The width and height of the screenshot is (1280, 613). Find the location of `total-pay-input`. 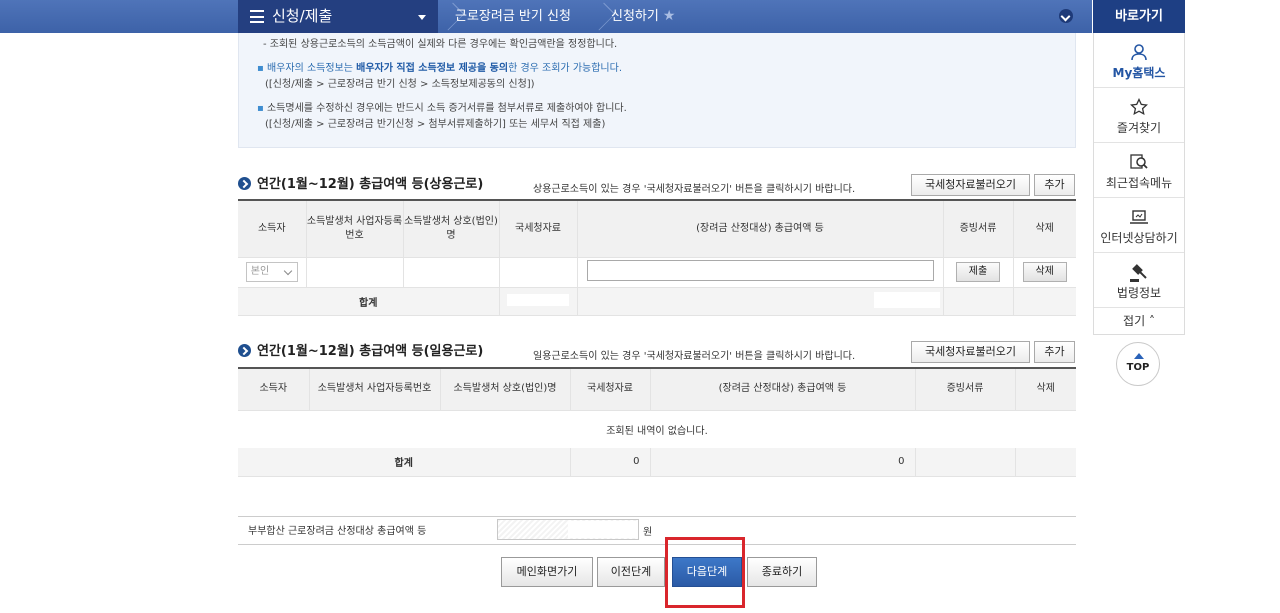

total-pay-input is located at coordinates (760, 270).